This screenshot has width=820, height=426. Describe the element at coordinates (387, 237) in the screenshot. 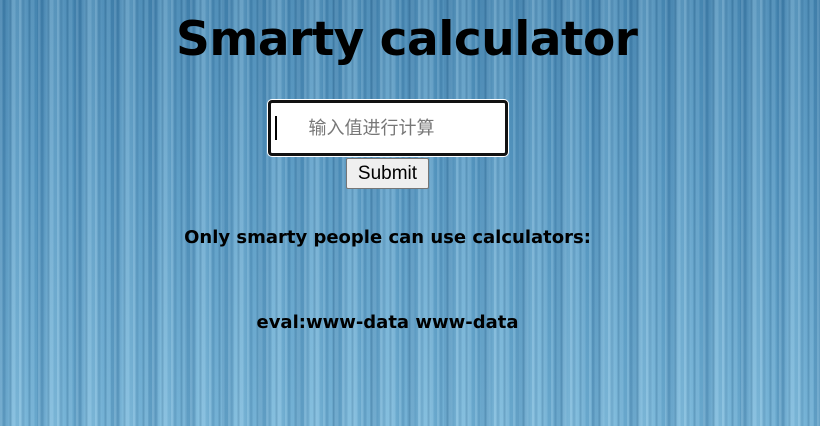

I see `subtitle-text: Only smarty people can use calculators:` at that location.